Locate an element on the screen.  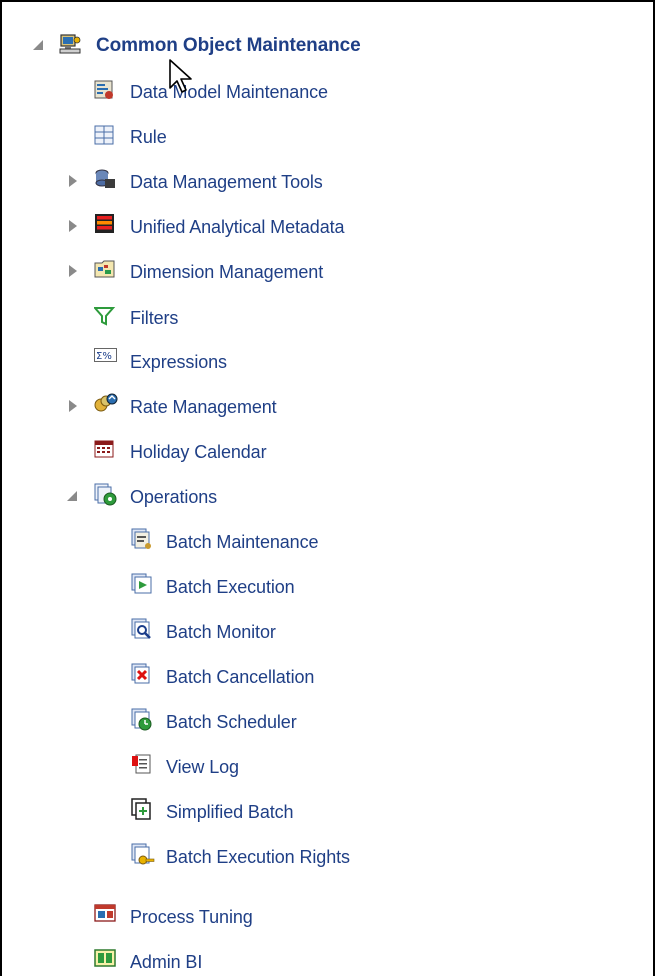
dimension-icon is located at coordinates (105, 269).